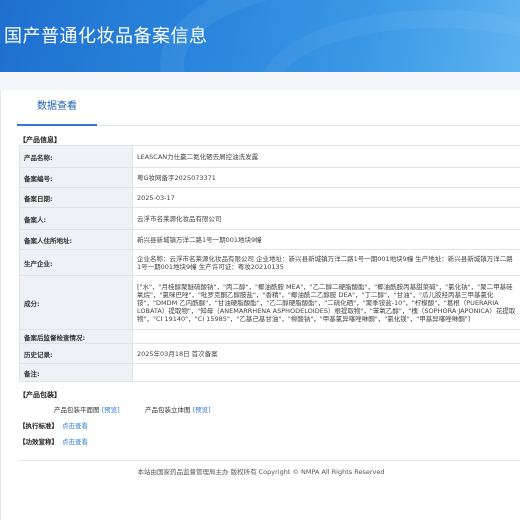 The image size is (520, 520). Describe the element at coordinates (326, 197) in the screenshot. I see `row-value-registration-date: 2025-03-17` at that location.